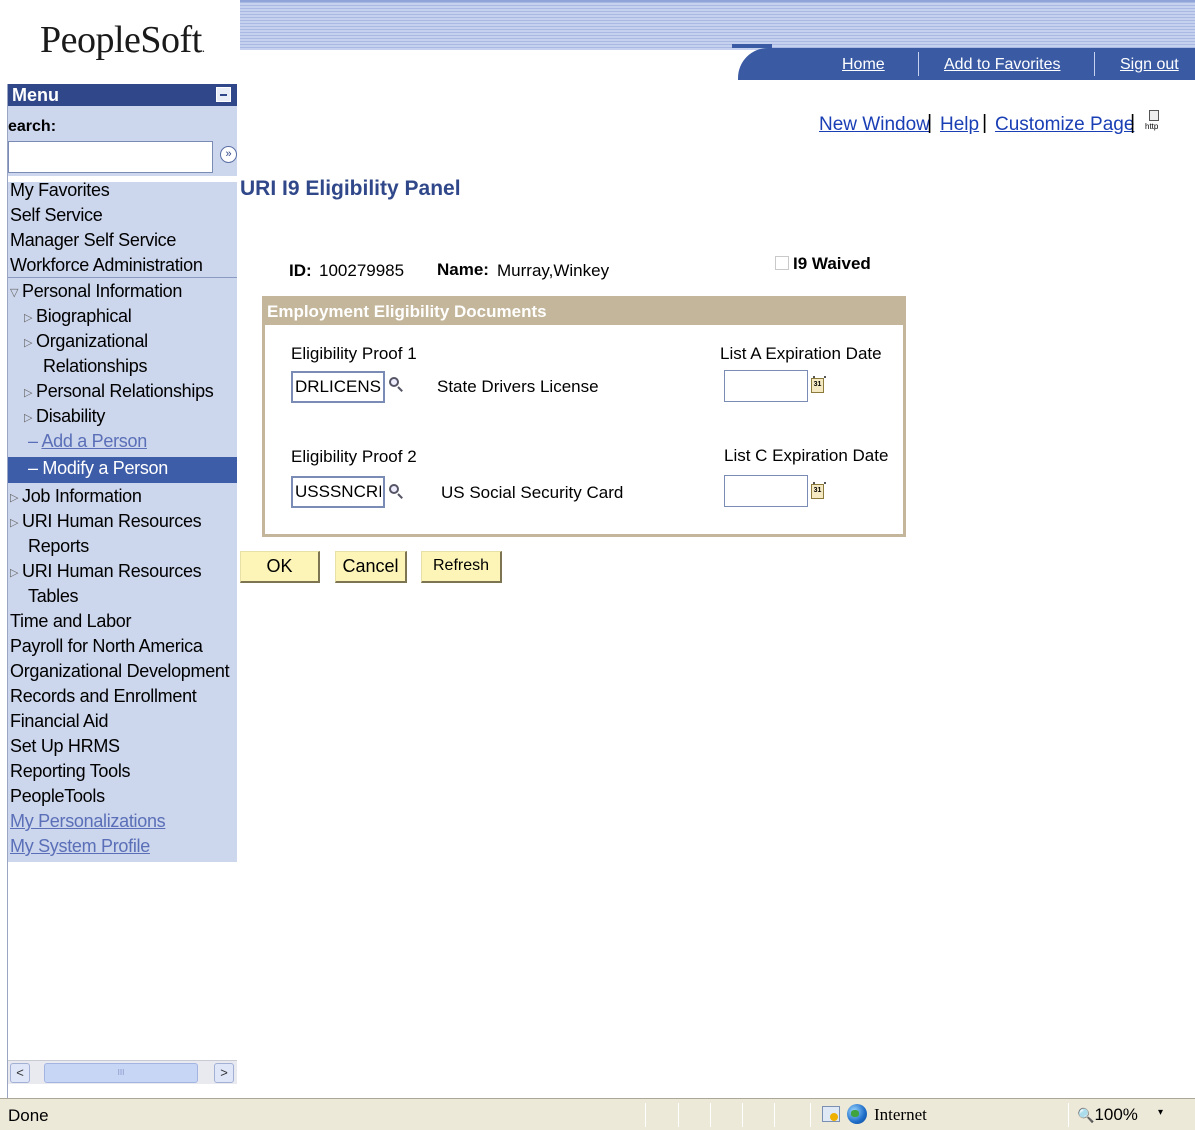 The width and height of the screenshot is (1195, 1130). I want to click on proof2-label: Eligibility Proof 2, so click(354, 456).